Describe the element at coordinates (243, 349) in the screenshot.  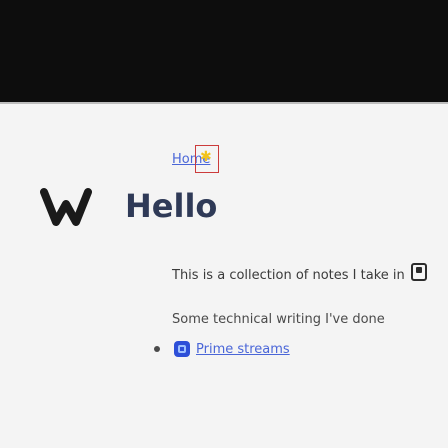
I see `prime-streams-link: Prime streams` at that location.